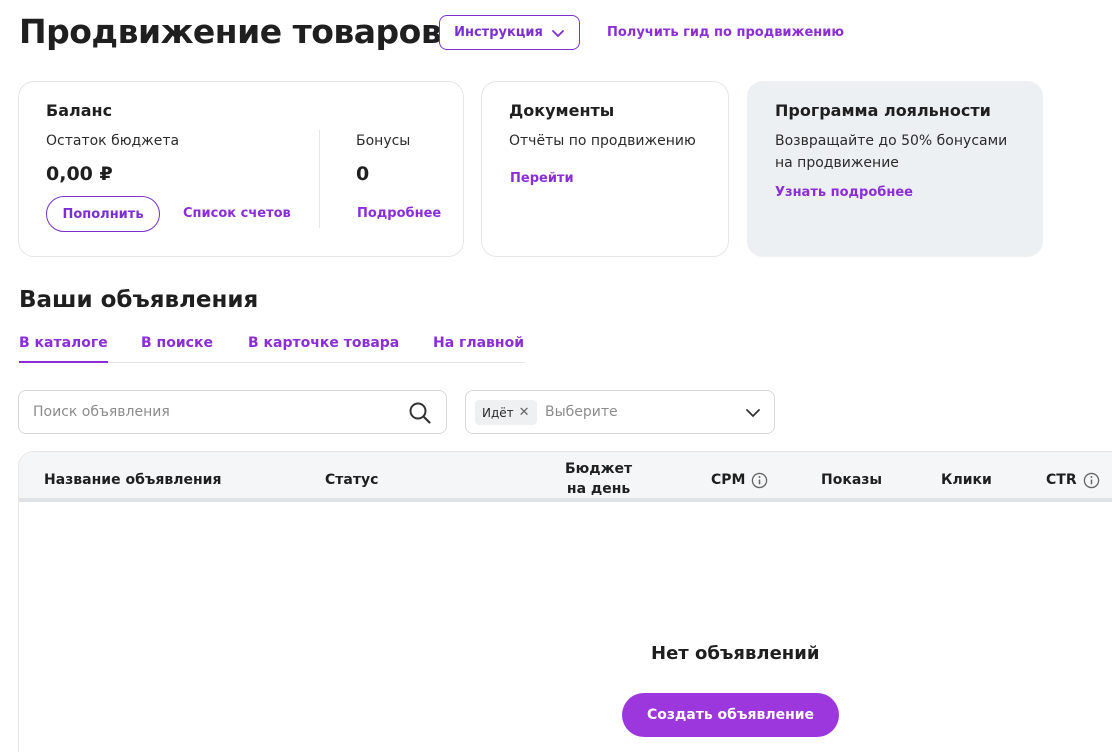  Describe the element at coordinates (103, 214) in the screenshot. I see `topup-button: Пополнить` at that location.